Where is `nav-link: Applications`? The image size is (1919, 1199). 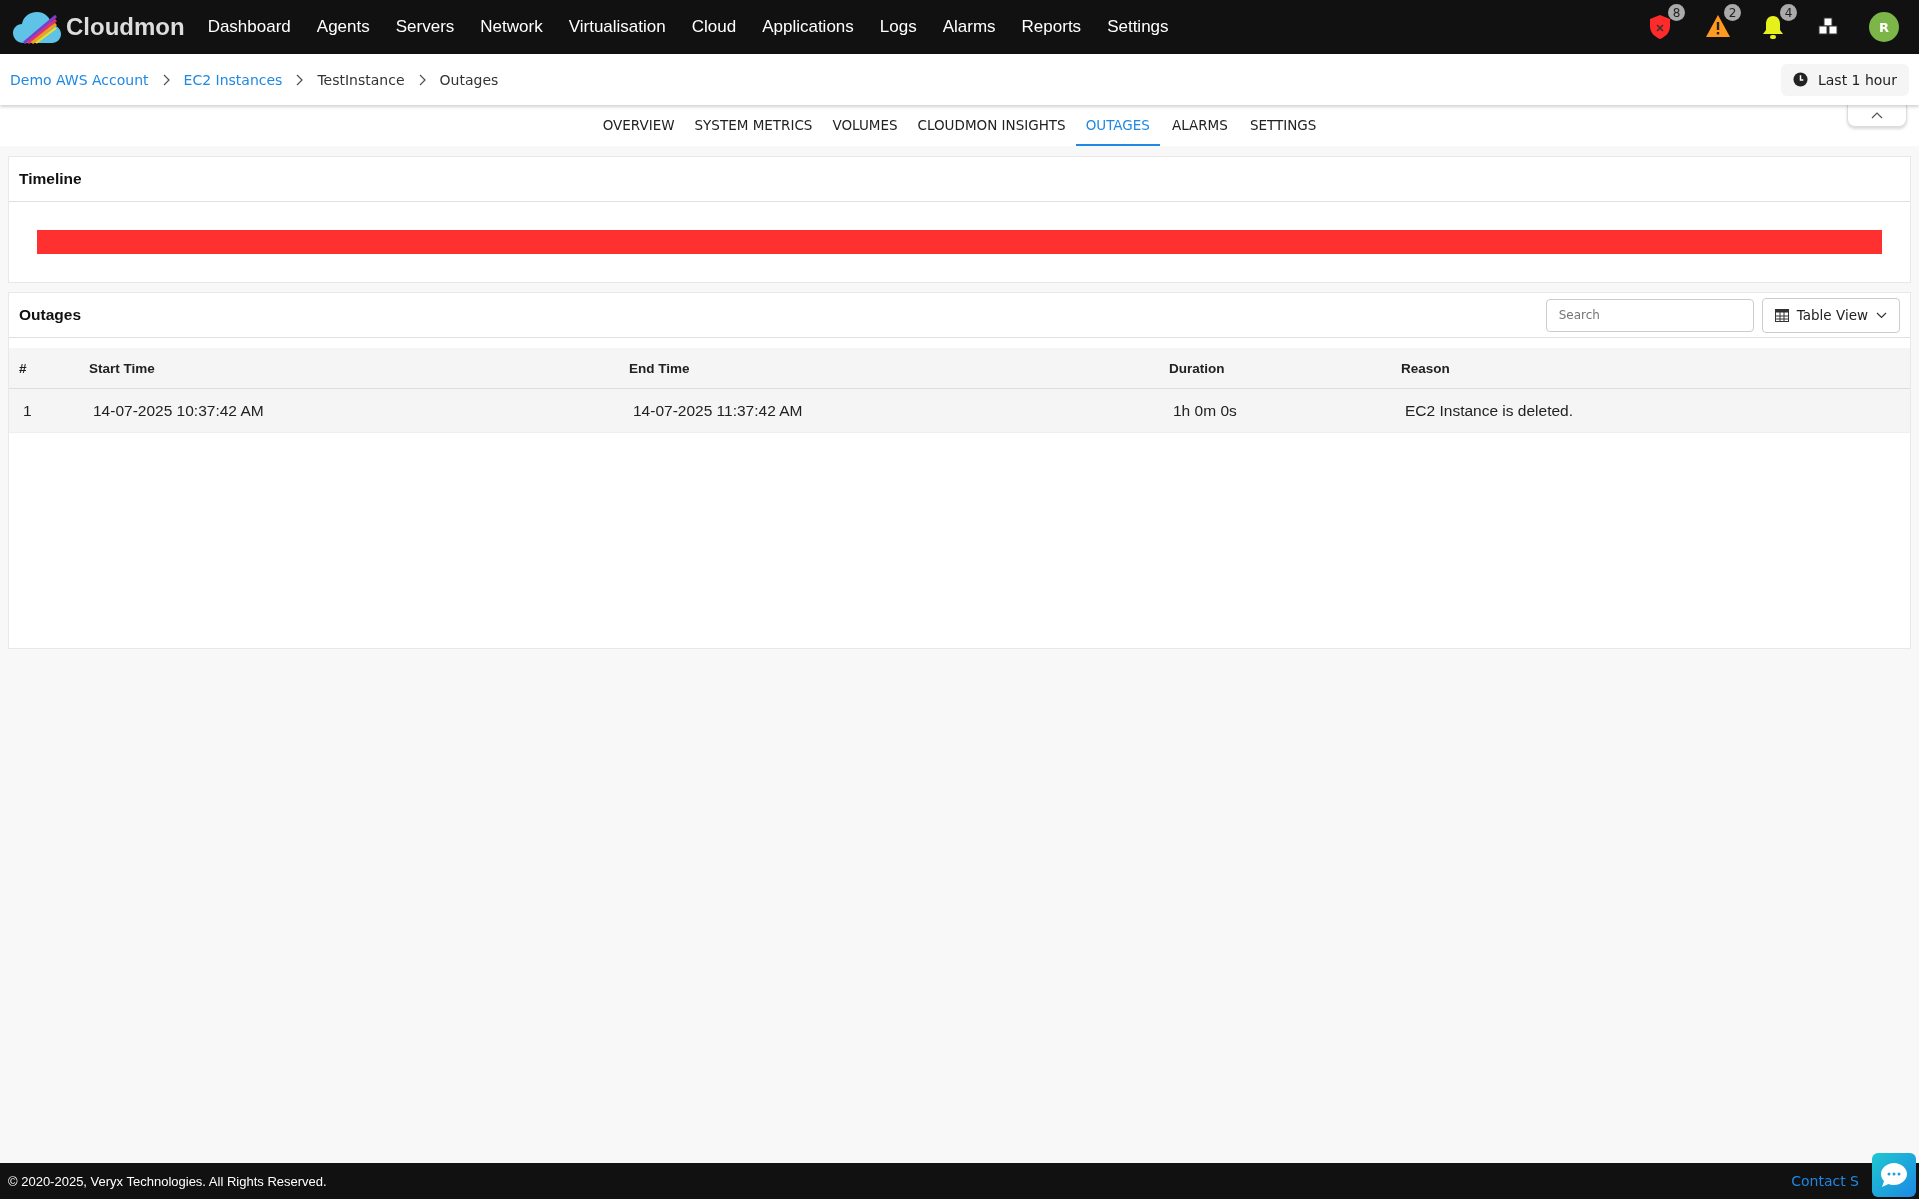 nav-link: Applications is located at coordinates (808, 27).